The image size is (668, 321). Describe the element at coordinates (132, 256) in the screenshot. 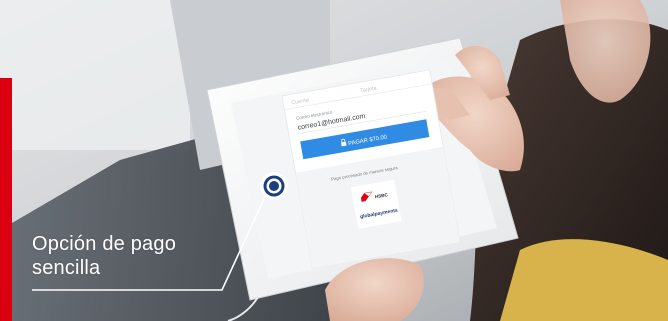

I see `caption: Opción de pago sencilla` at that location.